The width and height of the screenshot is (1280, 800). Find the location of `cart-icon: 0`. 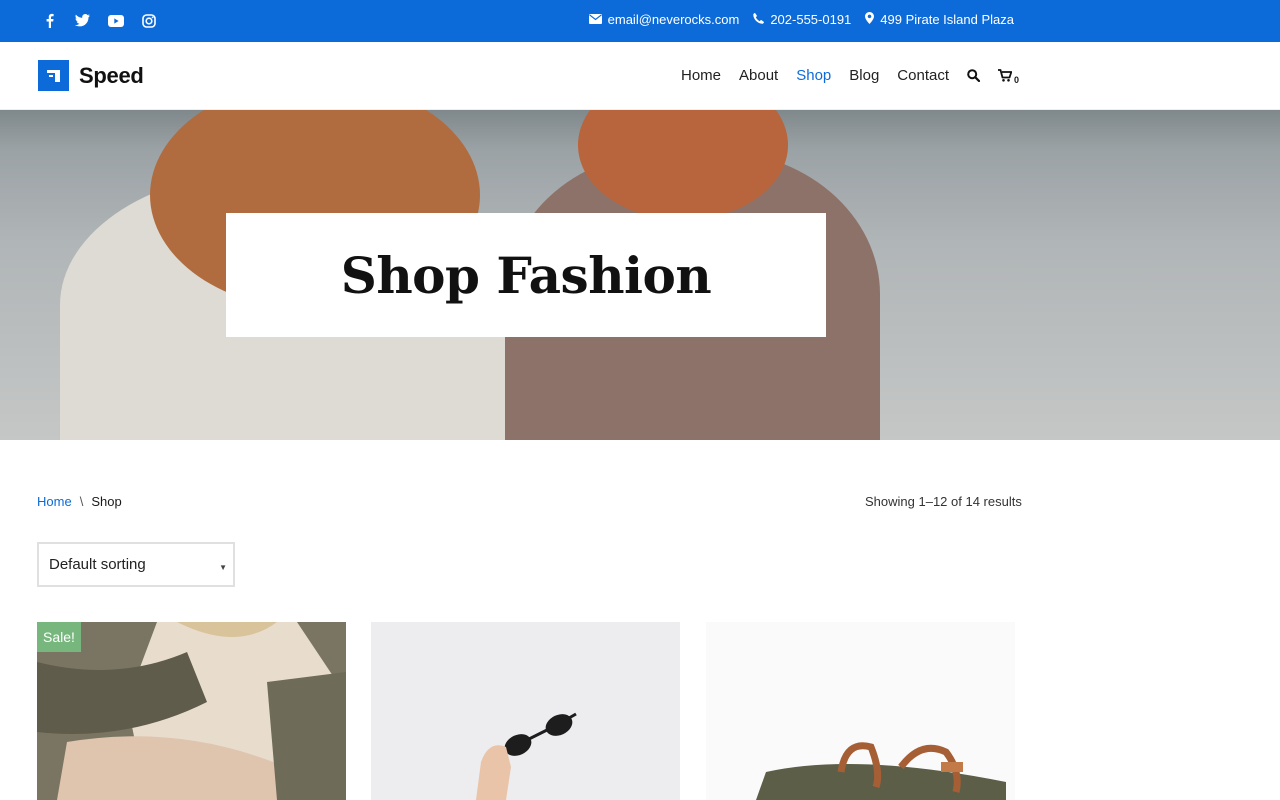

cart-icon: 0 is located at coordinates (1008, 77).